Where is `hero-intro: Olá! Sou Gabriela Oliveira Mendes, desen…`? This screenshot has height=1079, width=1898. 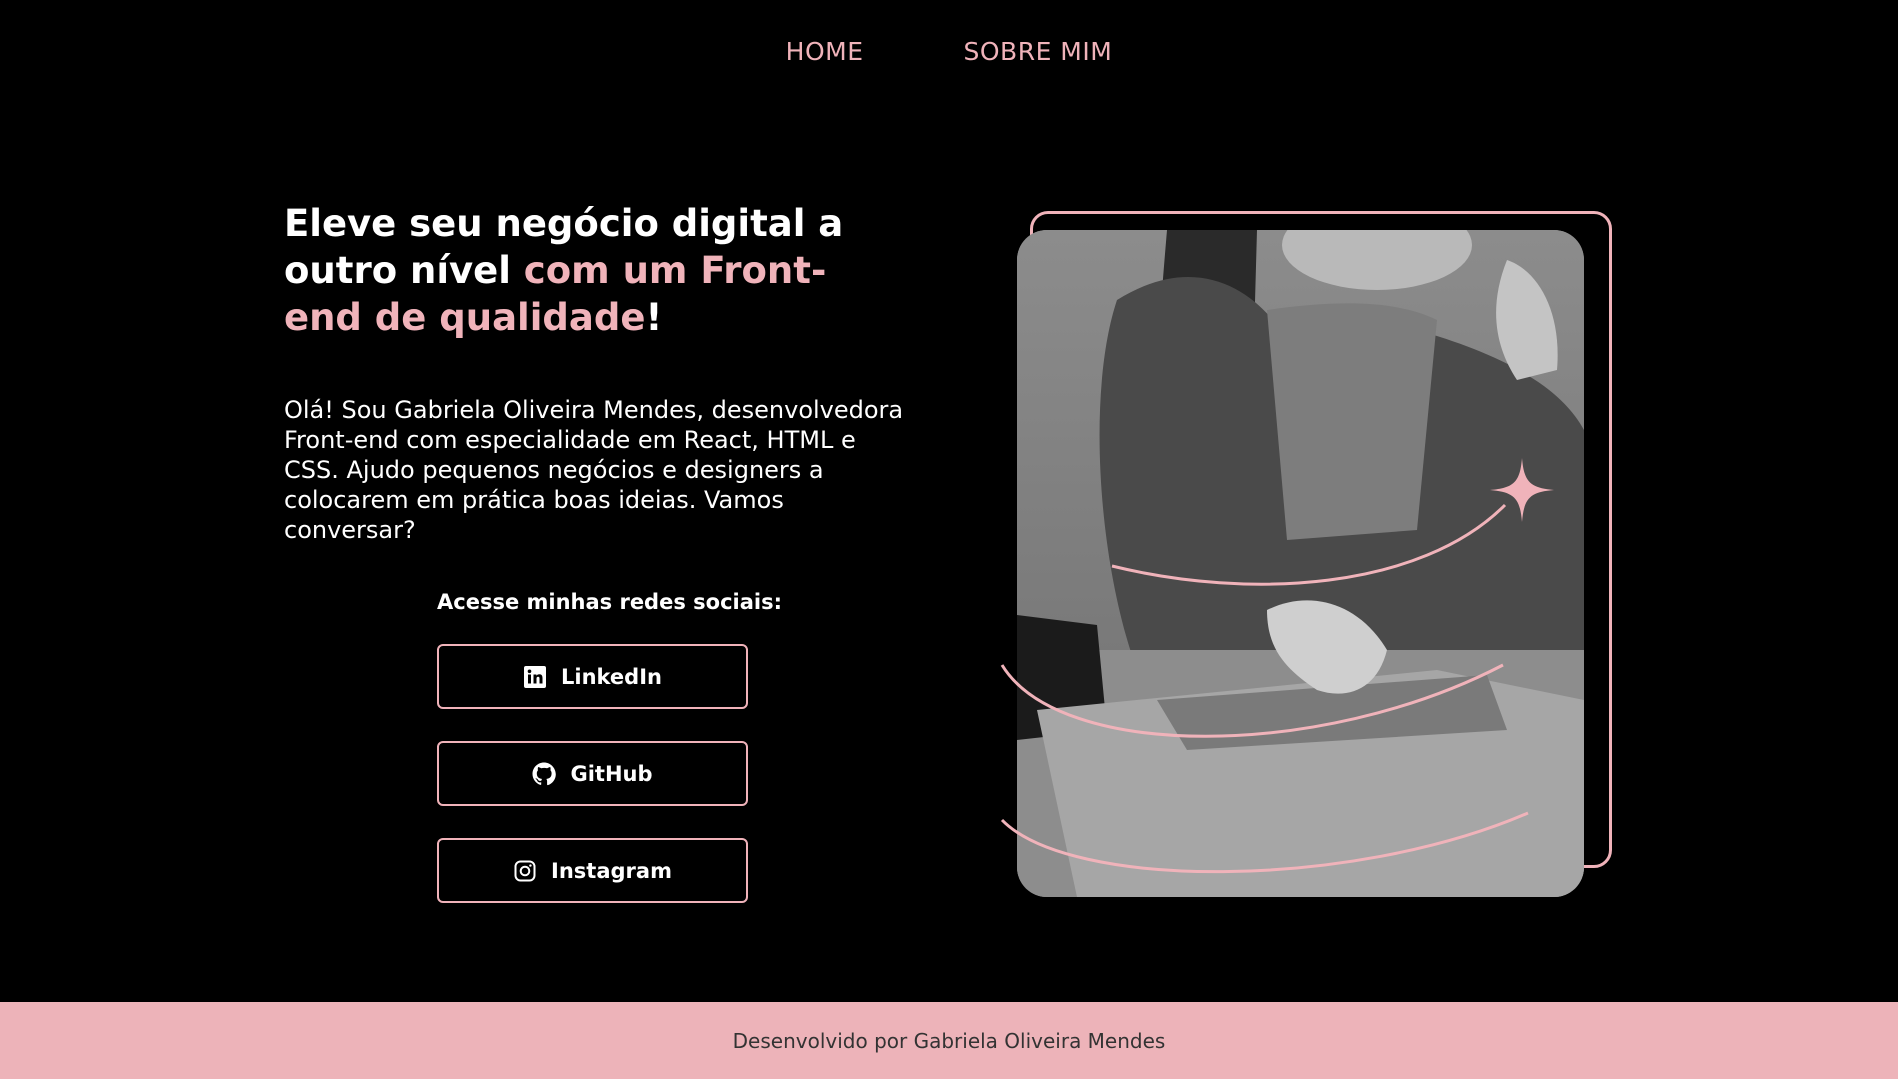
hero-intro: Olá! Sou Gabriela Oliveira Mendes, desen… is located at coordinates (594, 470).